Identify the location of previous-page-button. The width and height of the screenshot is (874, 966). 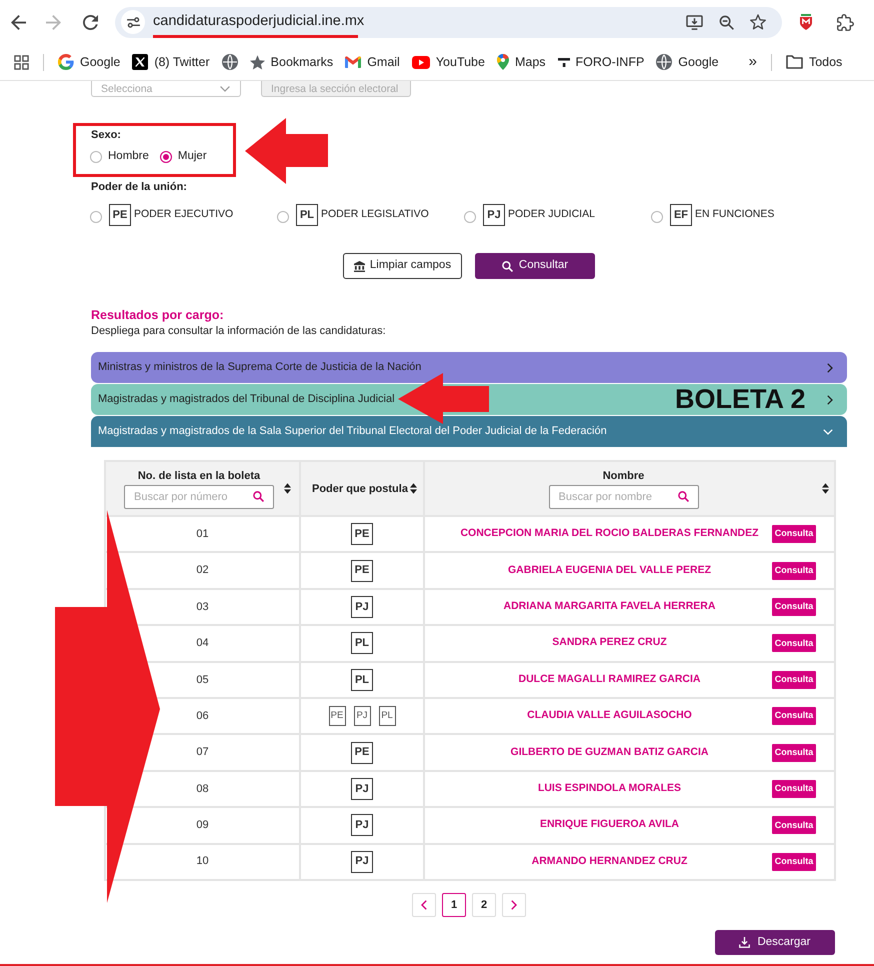
(424, 904).